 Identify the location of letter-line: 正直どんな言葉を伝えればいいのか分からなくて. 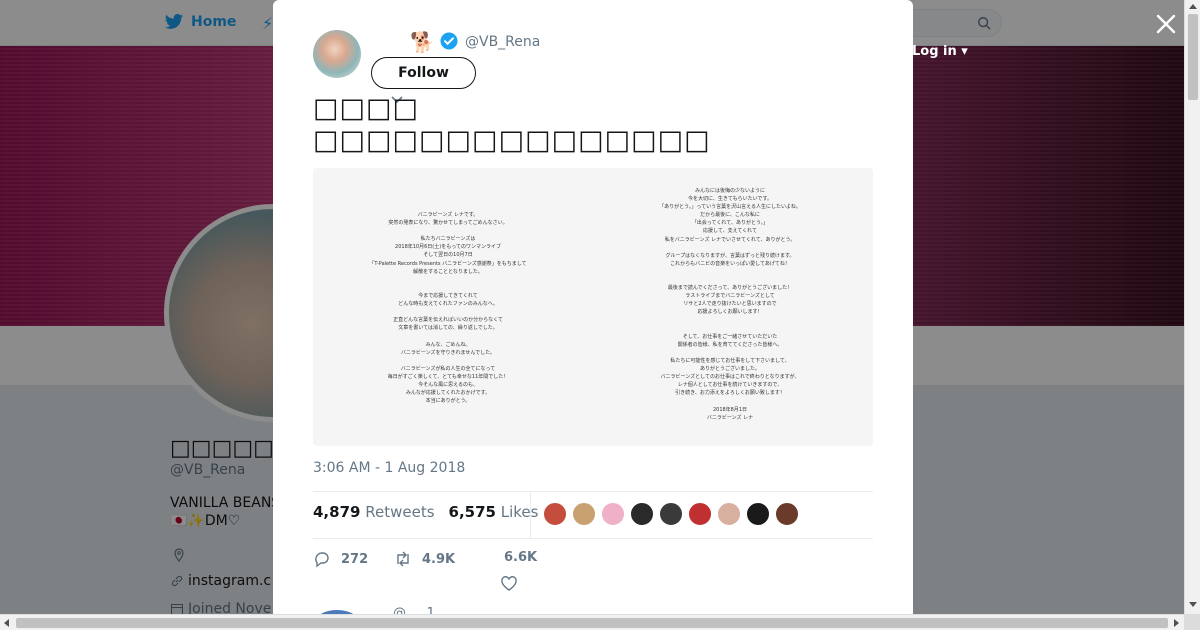
(448, 320).